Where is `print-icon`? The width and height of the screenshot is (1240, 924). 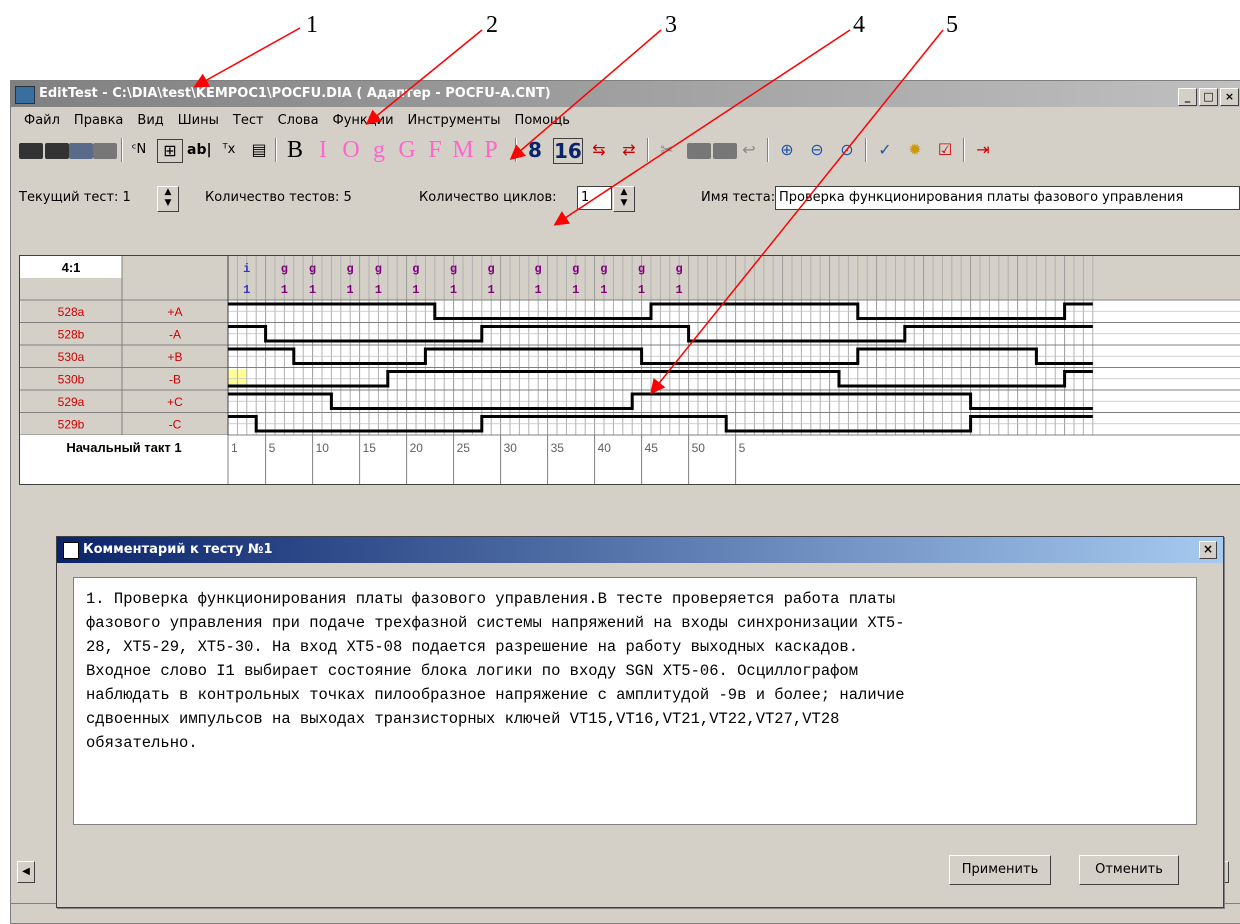
print-icon is located at coordinates (105, 151).